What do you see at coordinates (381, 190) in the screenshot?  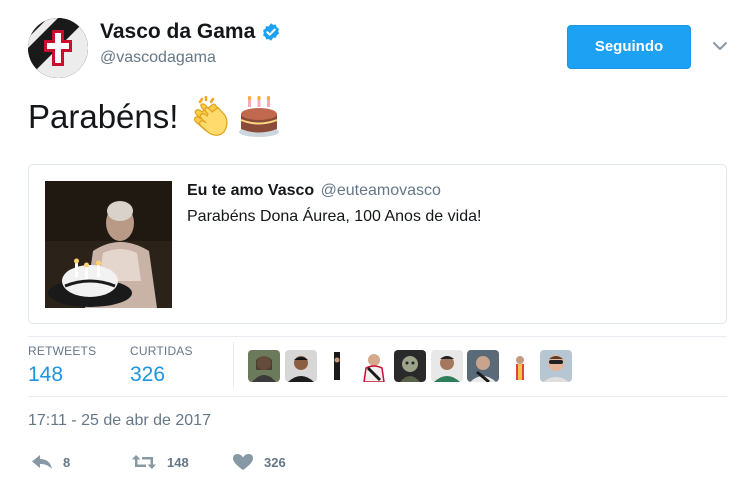 I see `quoted-author-handle: @euteamovasco` at bounding box center [381, 190].